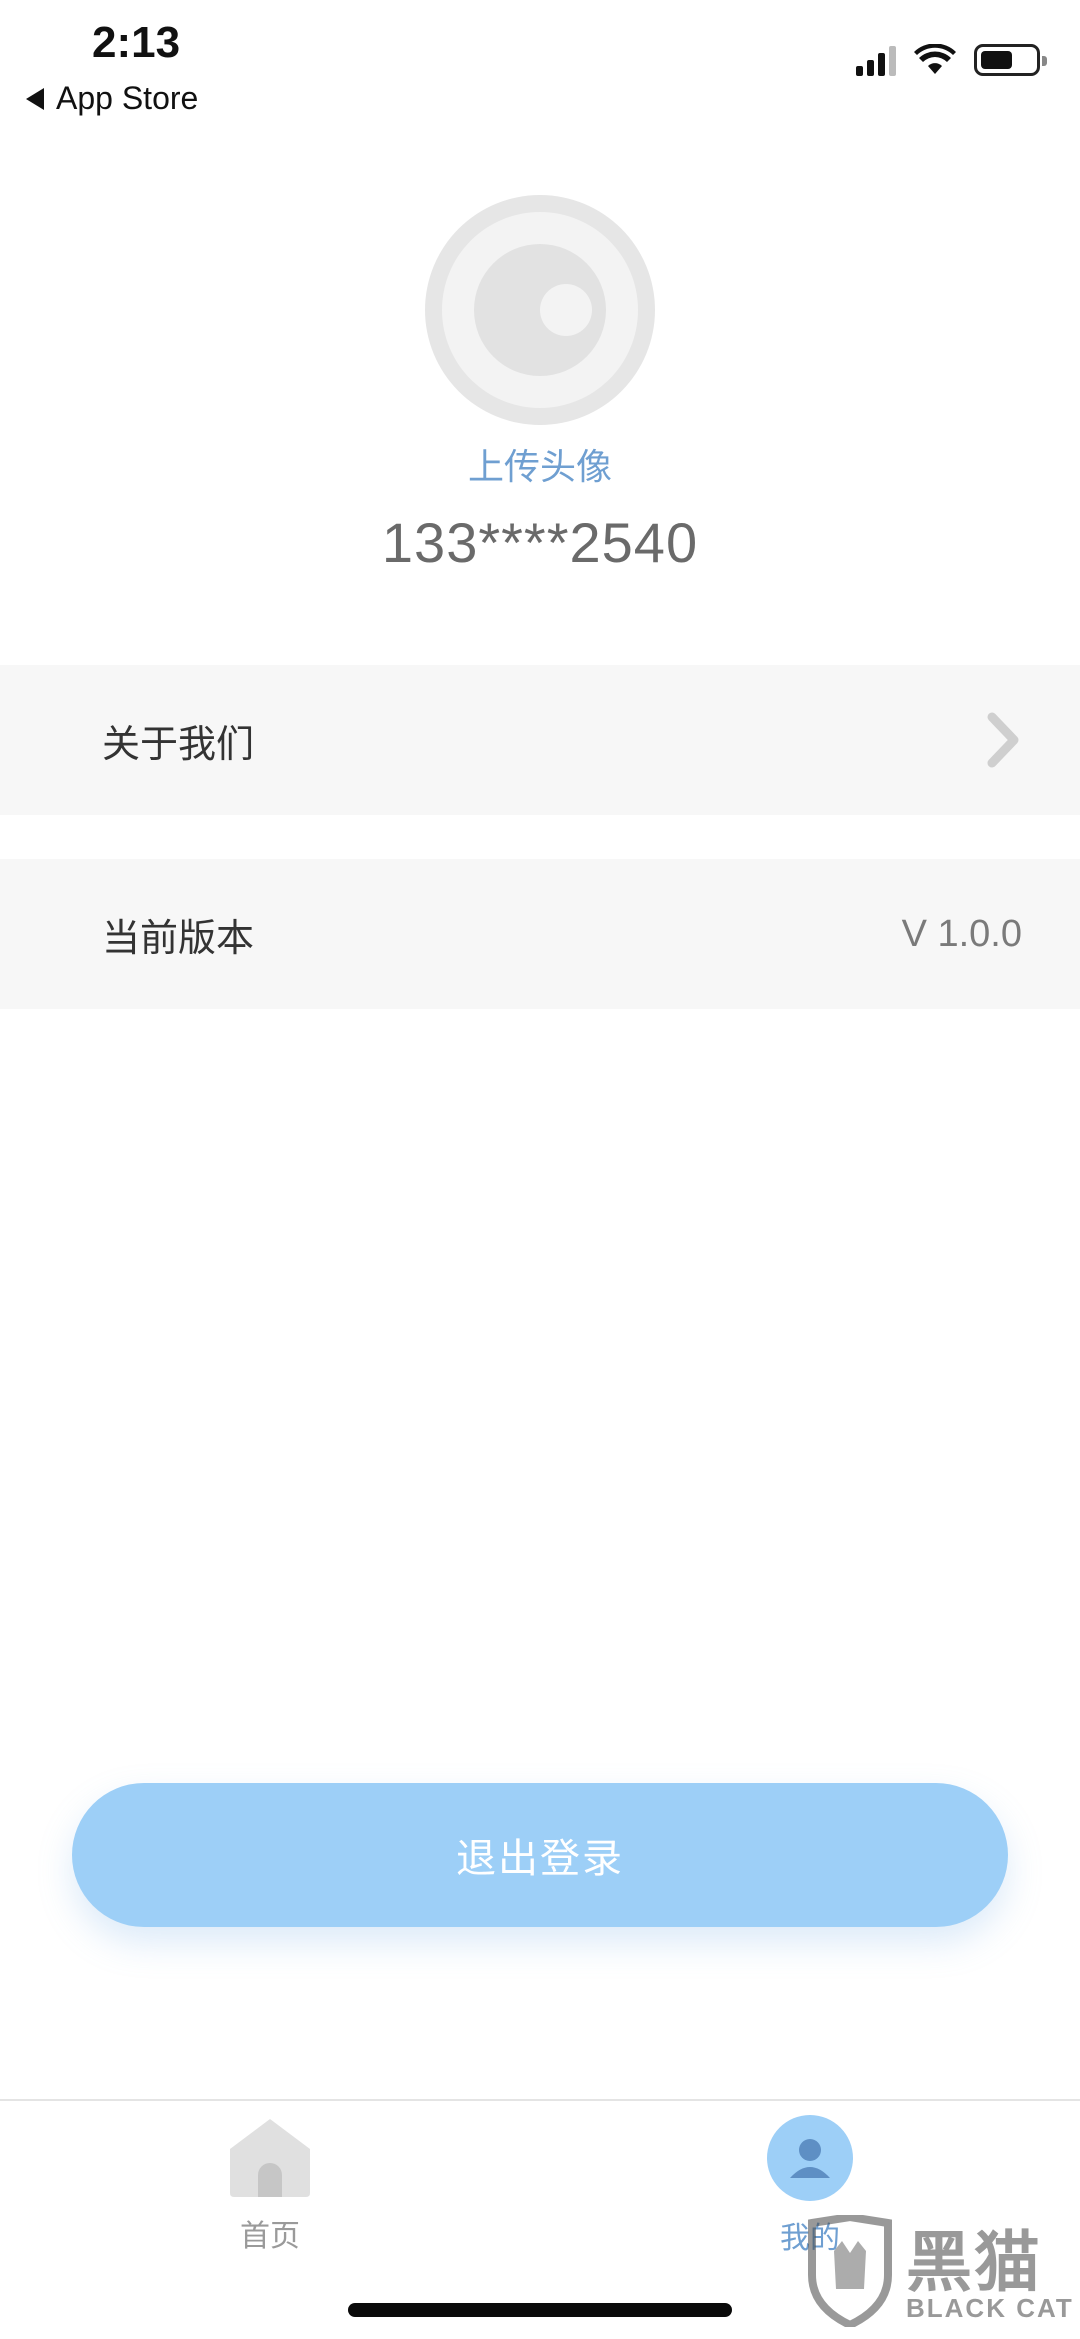 The width and height of the screenshot is (1080, 2339). I want to click on phone-number: 133****2540, so click(540, 542).